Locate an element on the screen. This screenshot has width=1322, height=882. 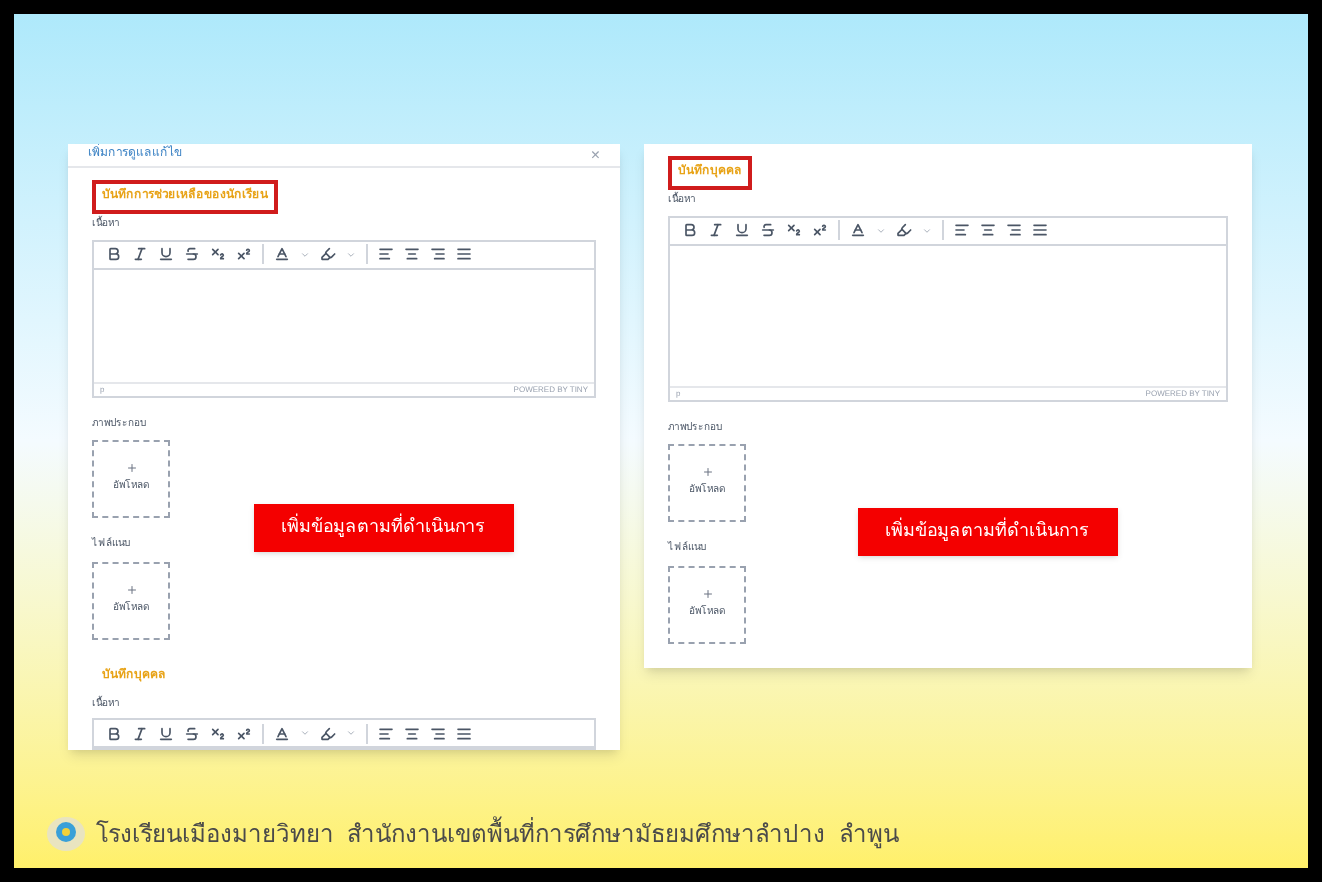
footer-text: โรงเรียนเมืองมายวิทยา สำนักงานเขตพื้นที่การศึกษามัธยมศึกษาลำปาง ลำพูน is located at coordinates (497, 834).